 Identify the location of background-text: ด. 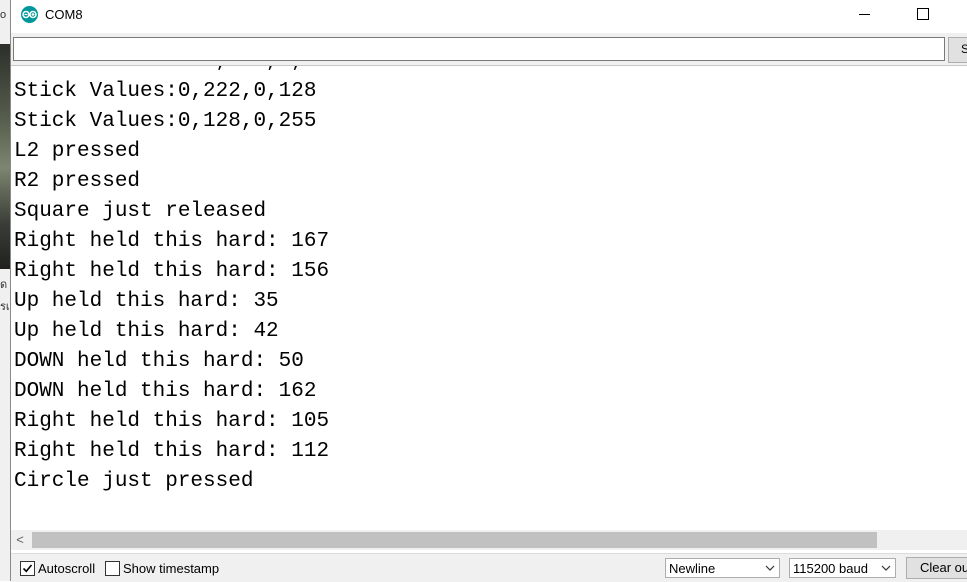
(4, 285).